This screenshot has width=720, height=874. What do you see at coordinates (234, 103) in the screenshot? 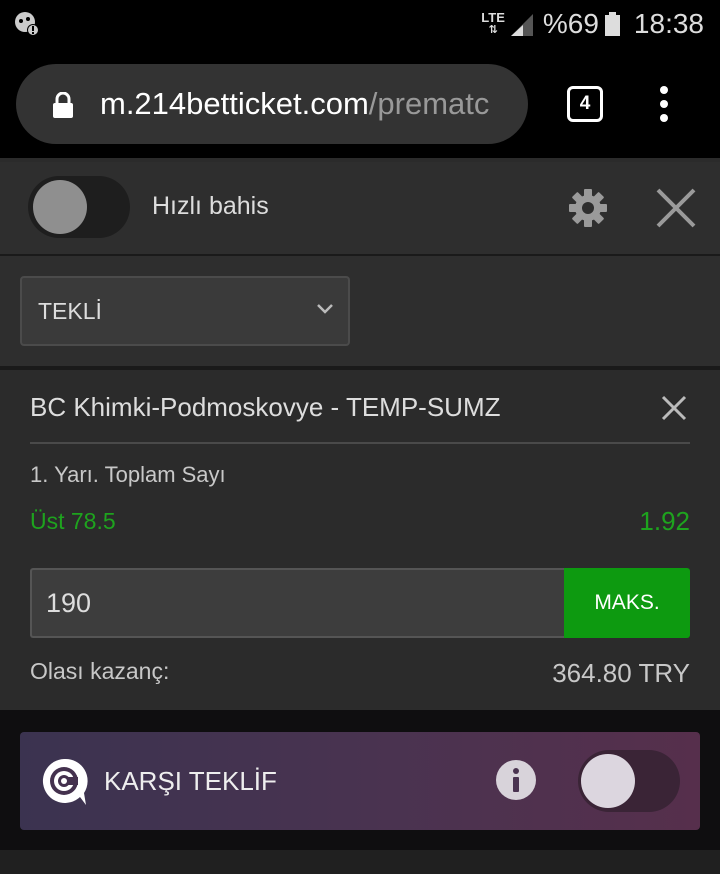
I see `url-host: m.214betticket.com` at bounding box center [234, 103].